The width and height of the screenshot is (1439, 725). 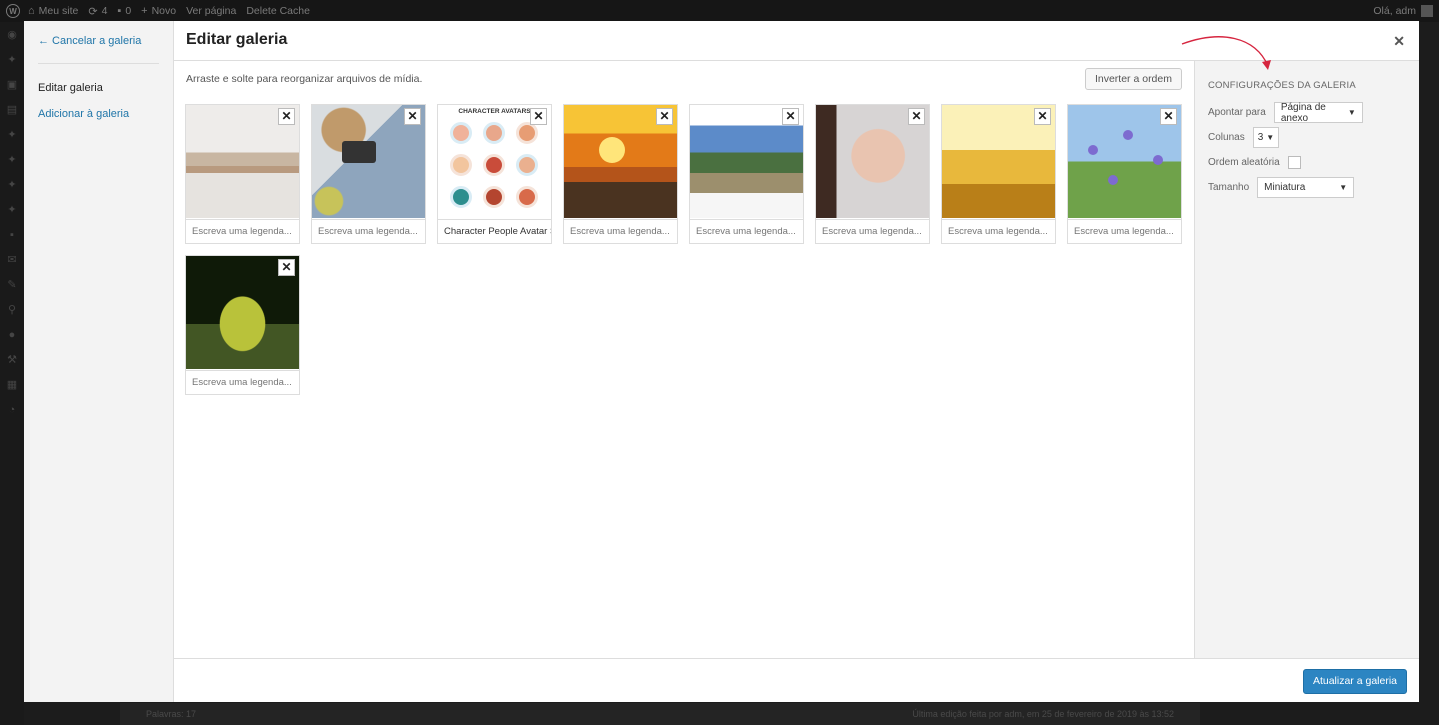 I want to click on view-page-link: Ver página, so click(x=211, y=11).